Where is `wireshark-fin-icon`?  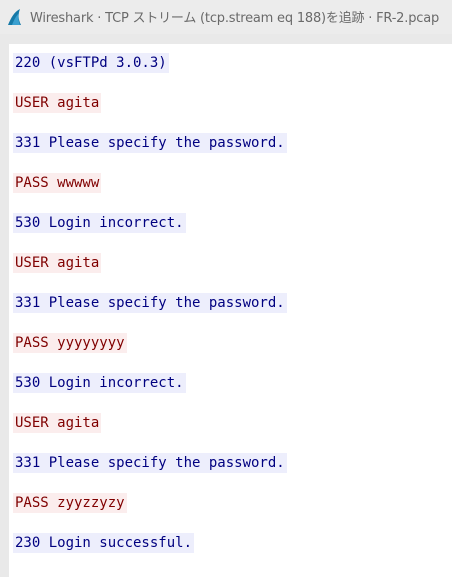
wireshark-fin-icon is located at coordinates (14, 17).